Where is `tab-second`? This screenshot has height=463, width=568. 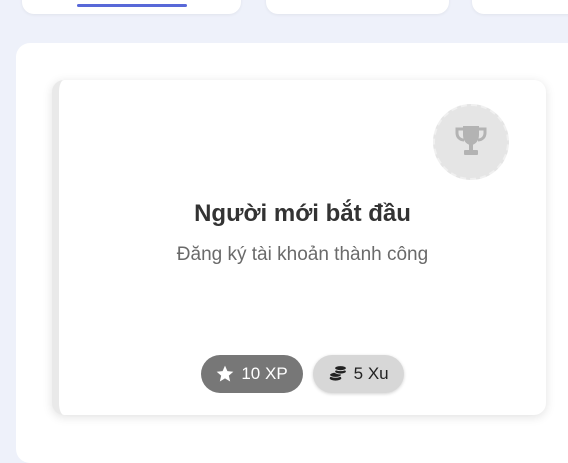
tab-second is located at coordinates (357, 7).